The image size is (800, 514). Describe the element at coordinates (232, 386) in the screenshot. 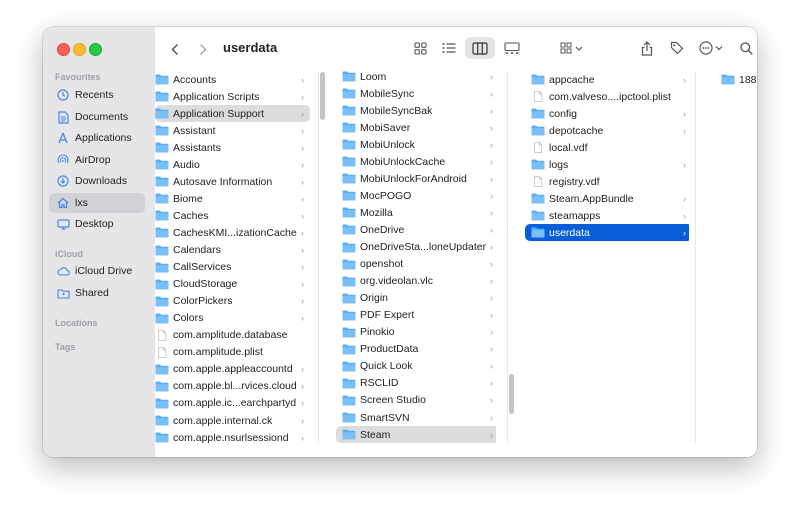

I see `folder-row: com.apple.bl...rvices.cloud ›` at that location.